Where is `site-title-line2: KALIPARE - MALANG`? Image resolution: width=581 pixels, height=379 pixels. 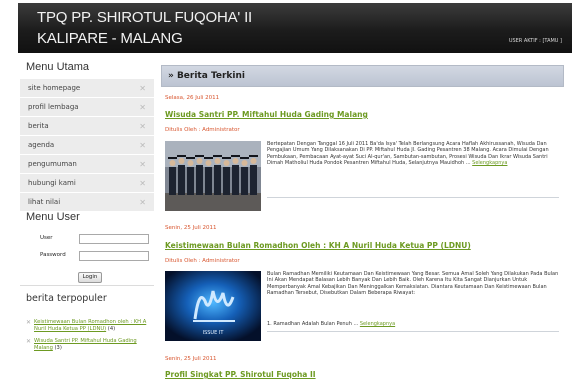 site-title-line2: KALIPARE - MALANG is located at coordinates (110, 38).